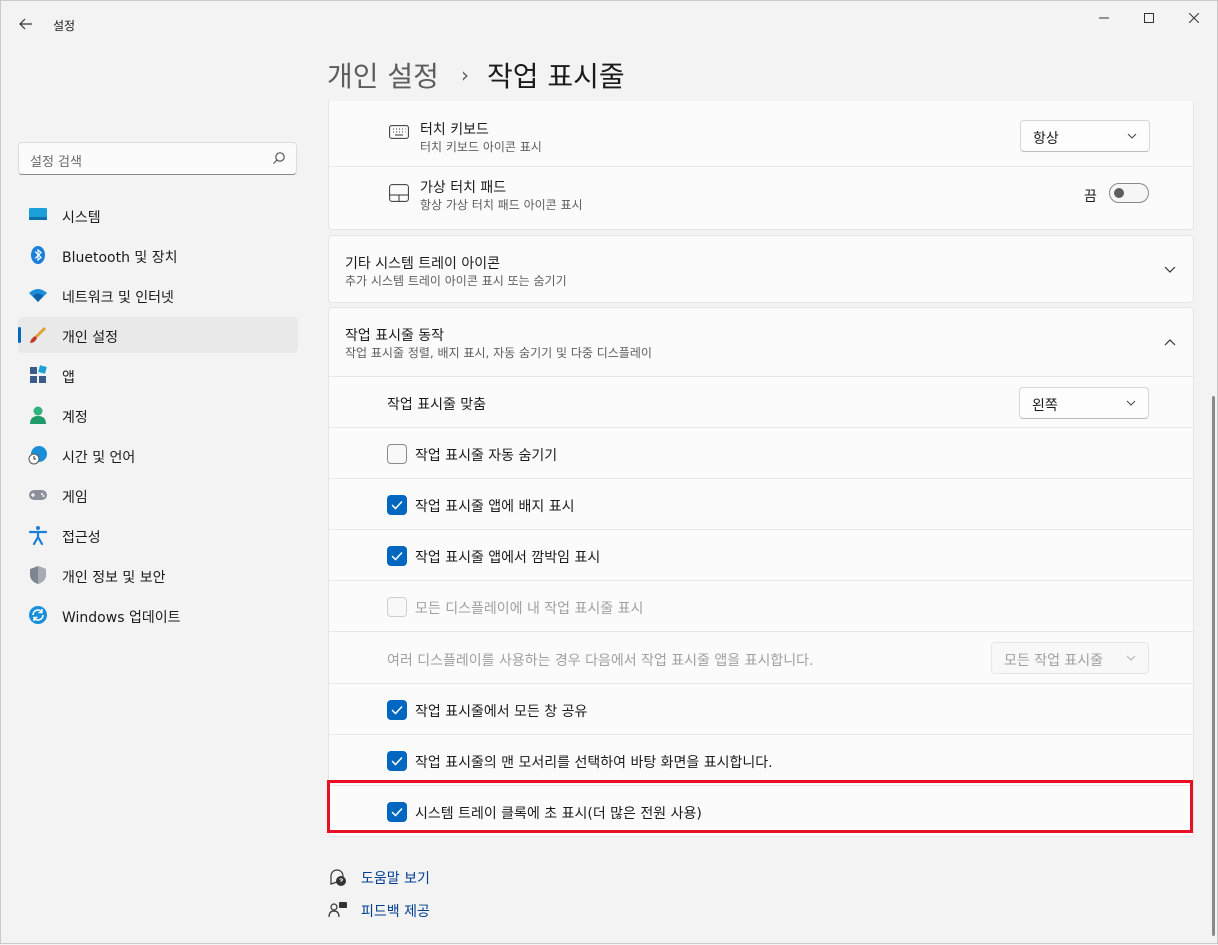 The width and height of the screenshot is (1218, 945). Describe the element at coordinates (761, 452) in the screenshot. I see `auto-hide-row: 작업 표시줄 자동 숨기기` at that location.